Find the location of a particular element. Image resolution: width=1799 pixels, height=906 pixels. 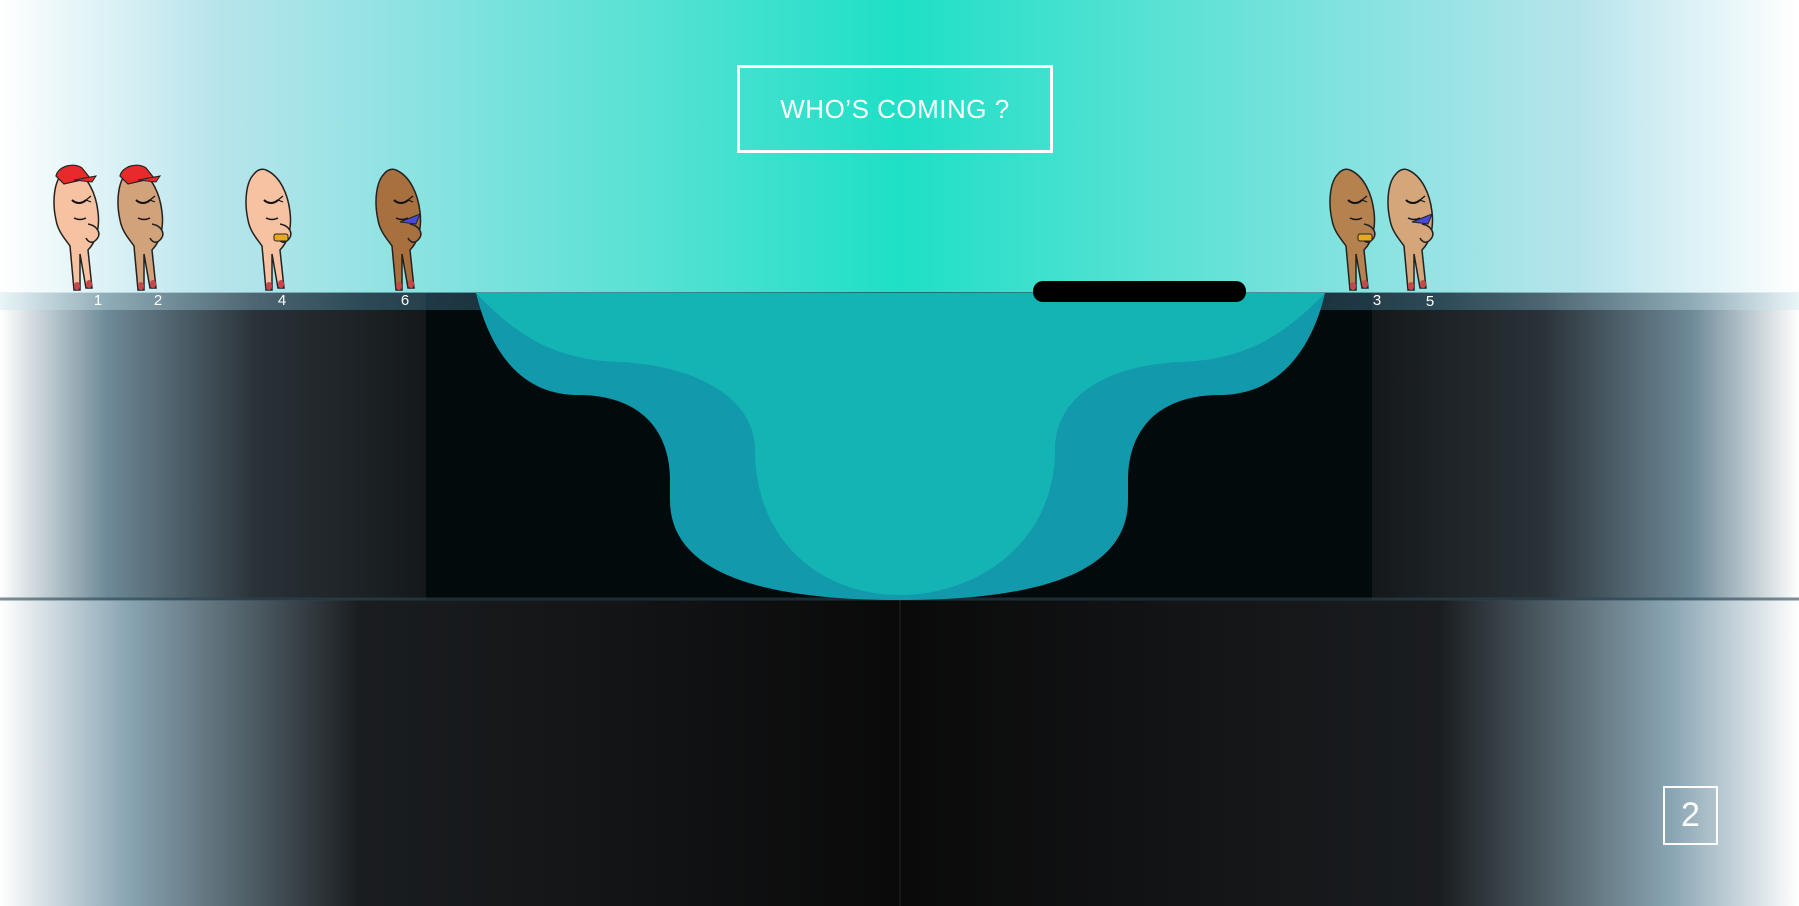

level-indicator: 2 is located at coordinates (1690, 815).